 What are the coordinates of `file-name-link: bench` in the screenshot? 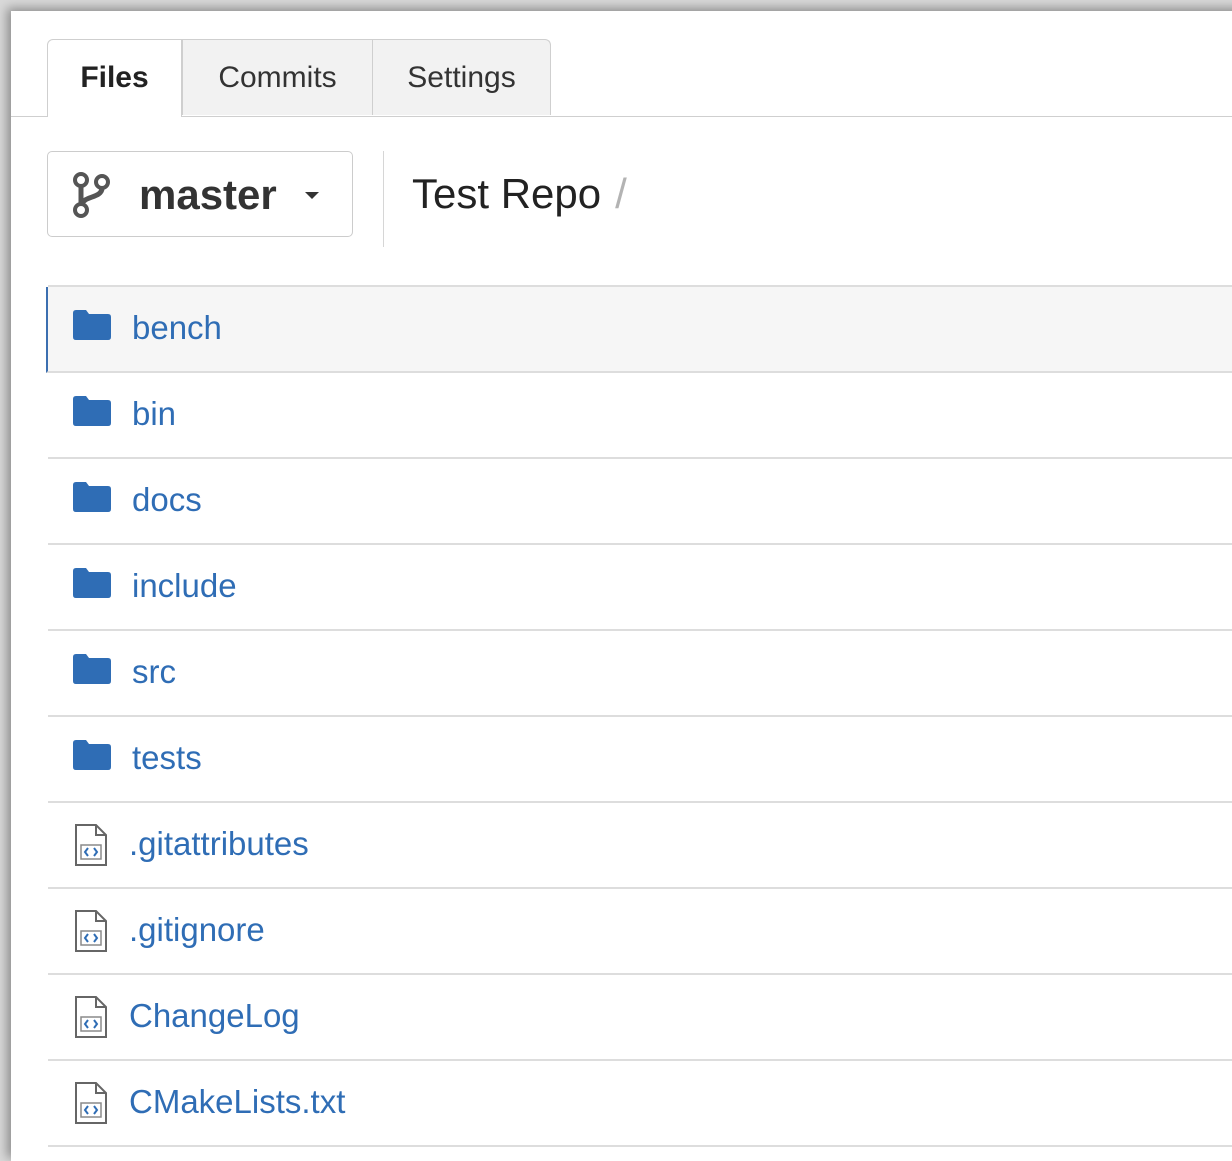 It's located at (177, 328).